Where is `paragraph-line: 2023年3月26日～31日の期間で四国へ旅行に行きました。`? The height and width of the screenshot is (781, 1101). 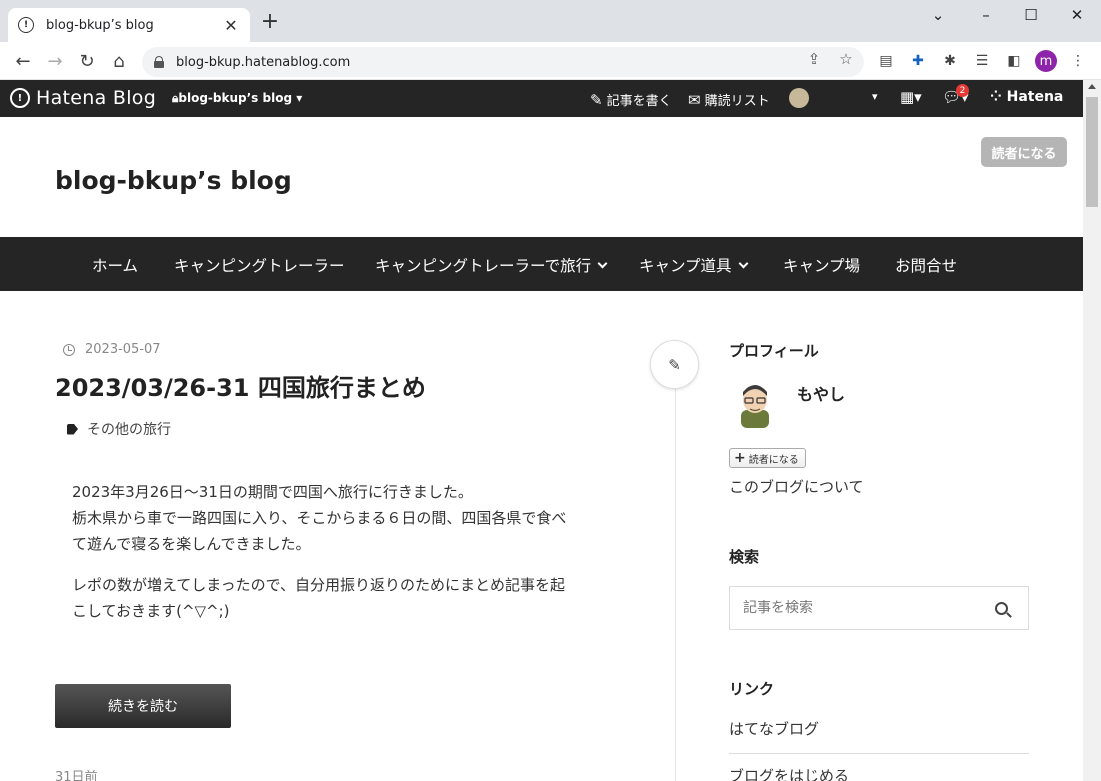 paragraph-line: 2023年3月26日～31日の期間で四国へ旅行に行きました。 is located at coordinates (272, 492).